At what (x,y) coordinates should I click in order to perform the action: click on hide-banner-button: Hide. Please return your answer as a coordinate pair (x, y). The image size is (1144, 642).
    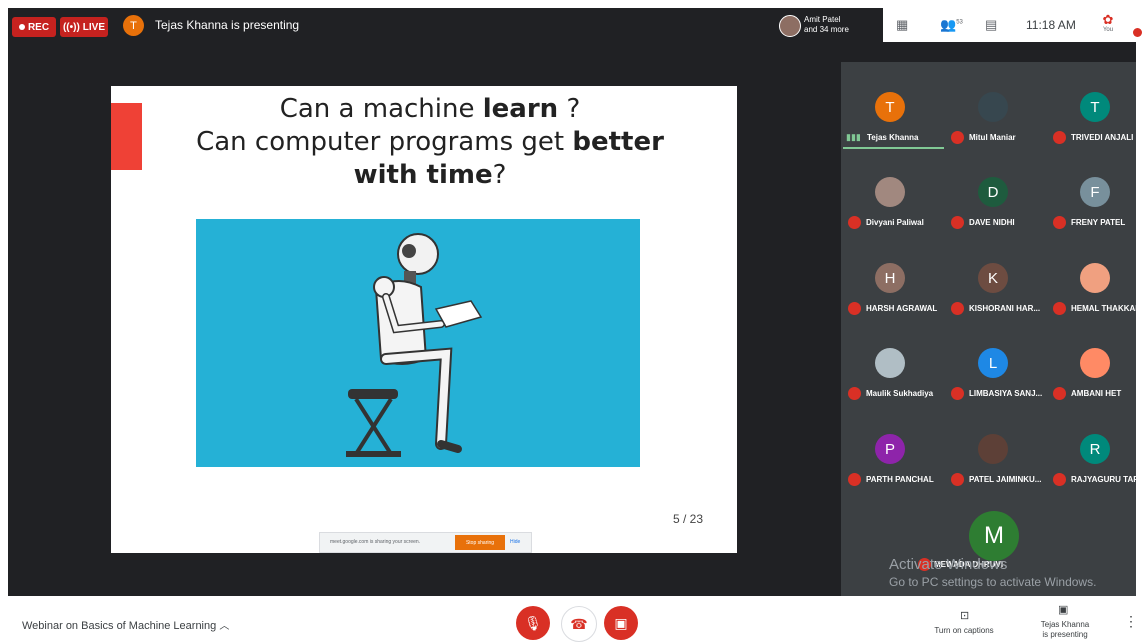
    Looking at the image, I should click on (515, 542).